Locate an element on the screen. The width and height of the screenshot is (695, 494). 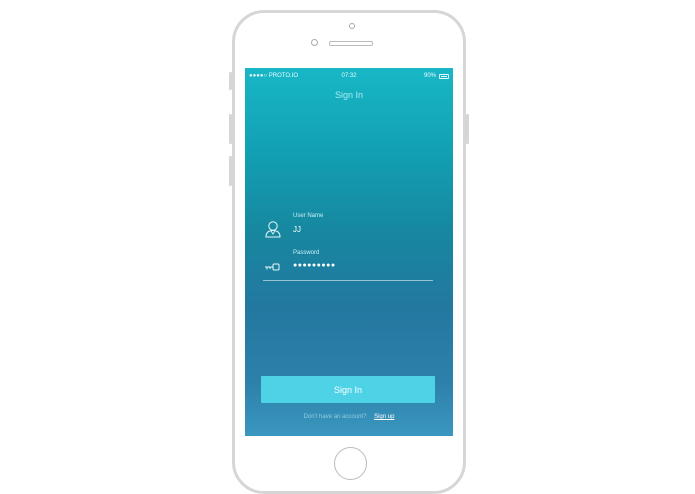
battery-icon is located at coordinates (444, 76).